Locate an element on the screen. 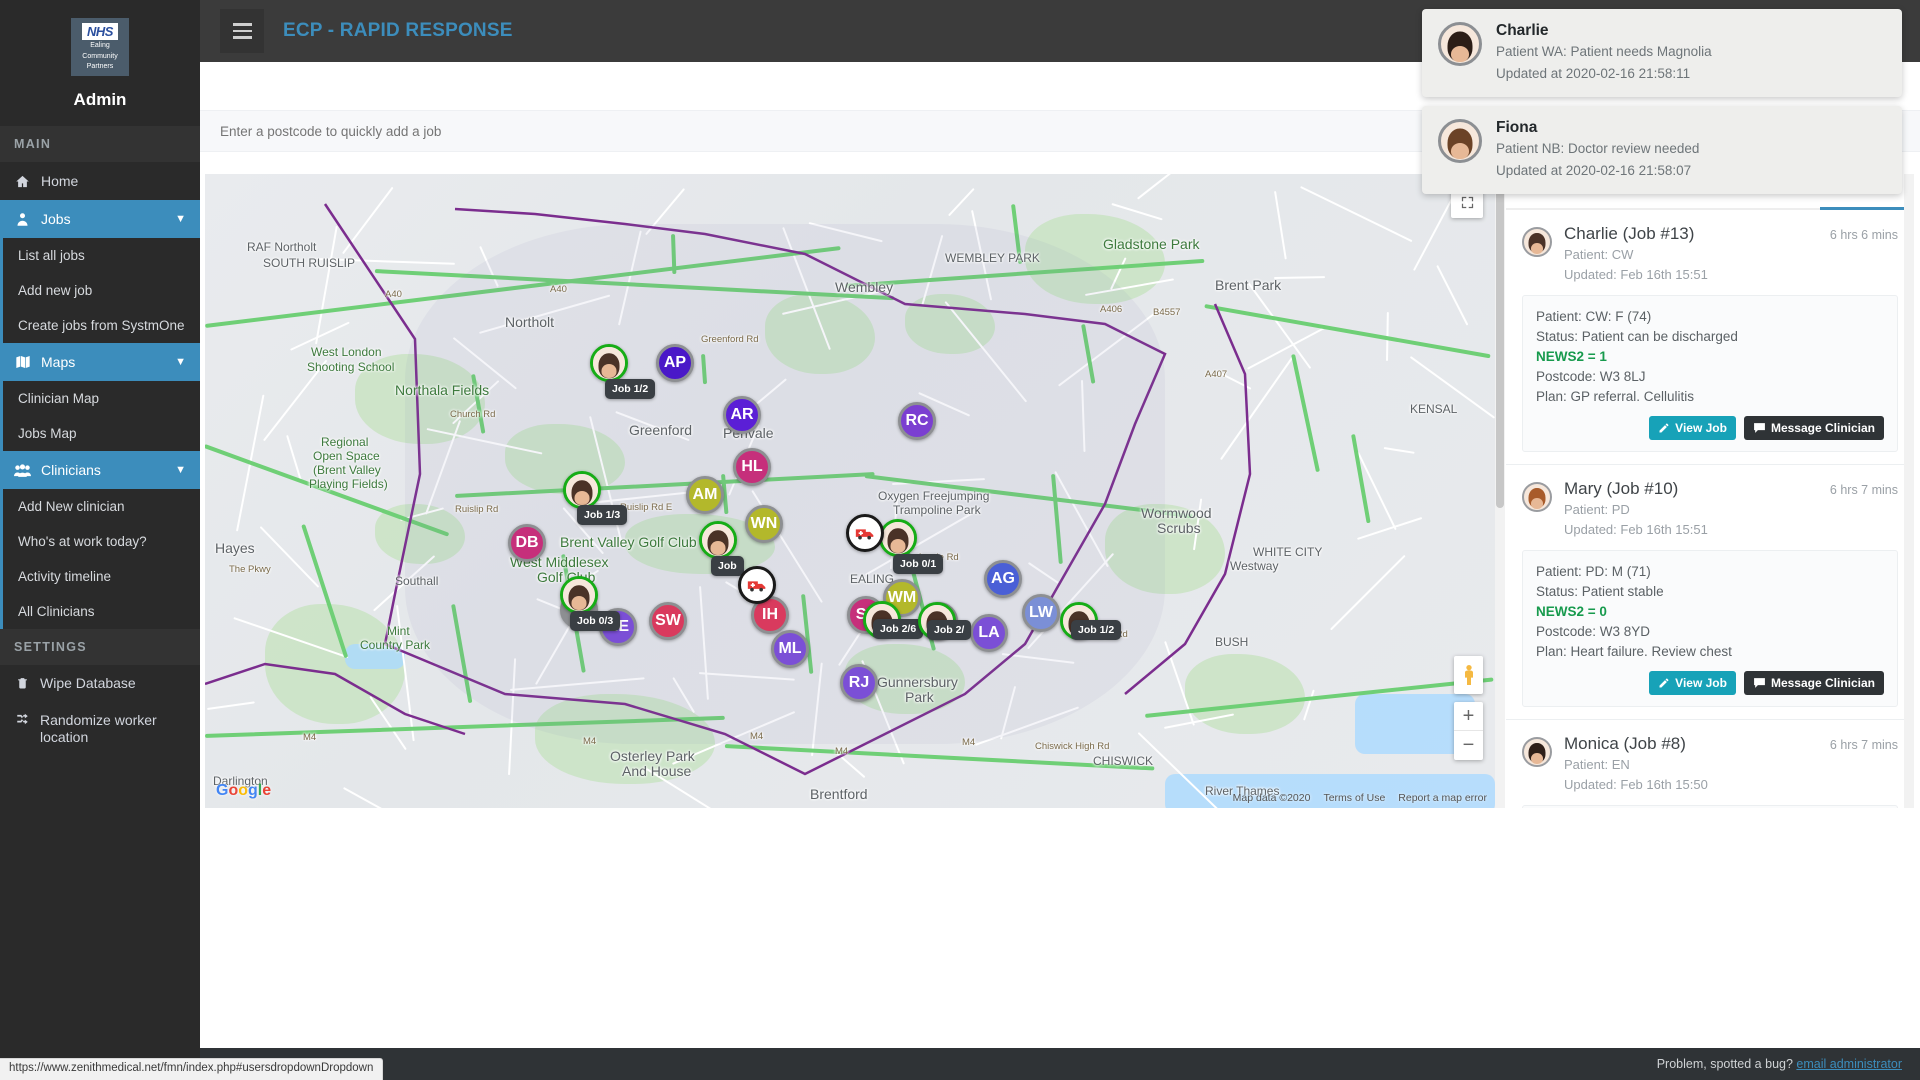  map-zoom-out-button: − is located at coordinates (1468, 745).